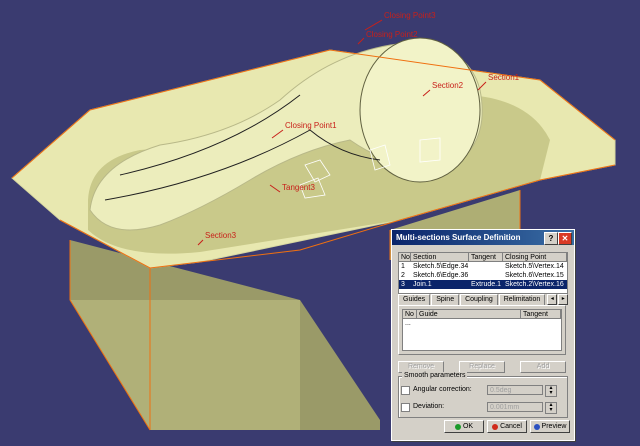 Image resolution: width=640 pixels, height=446 pixels. I want to click on tab-relimitation: Relimitation, so click(522, 299).